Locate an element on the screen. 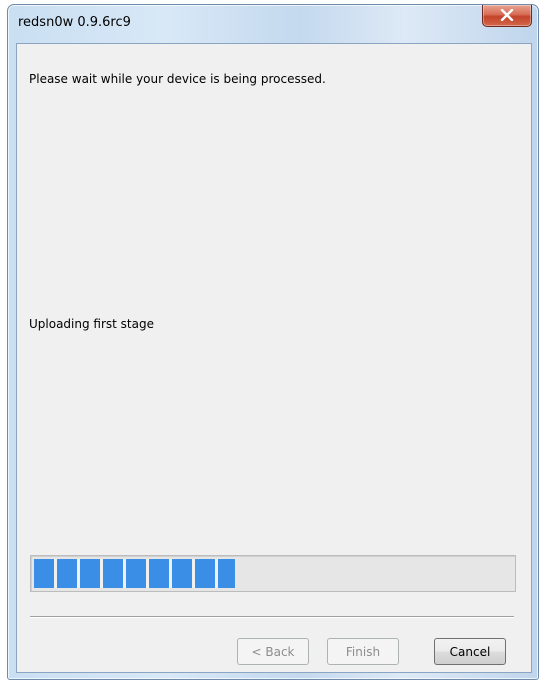  separator is located at coordinates (272, 617).